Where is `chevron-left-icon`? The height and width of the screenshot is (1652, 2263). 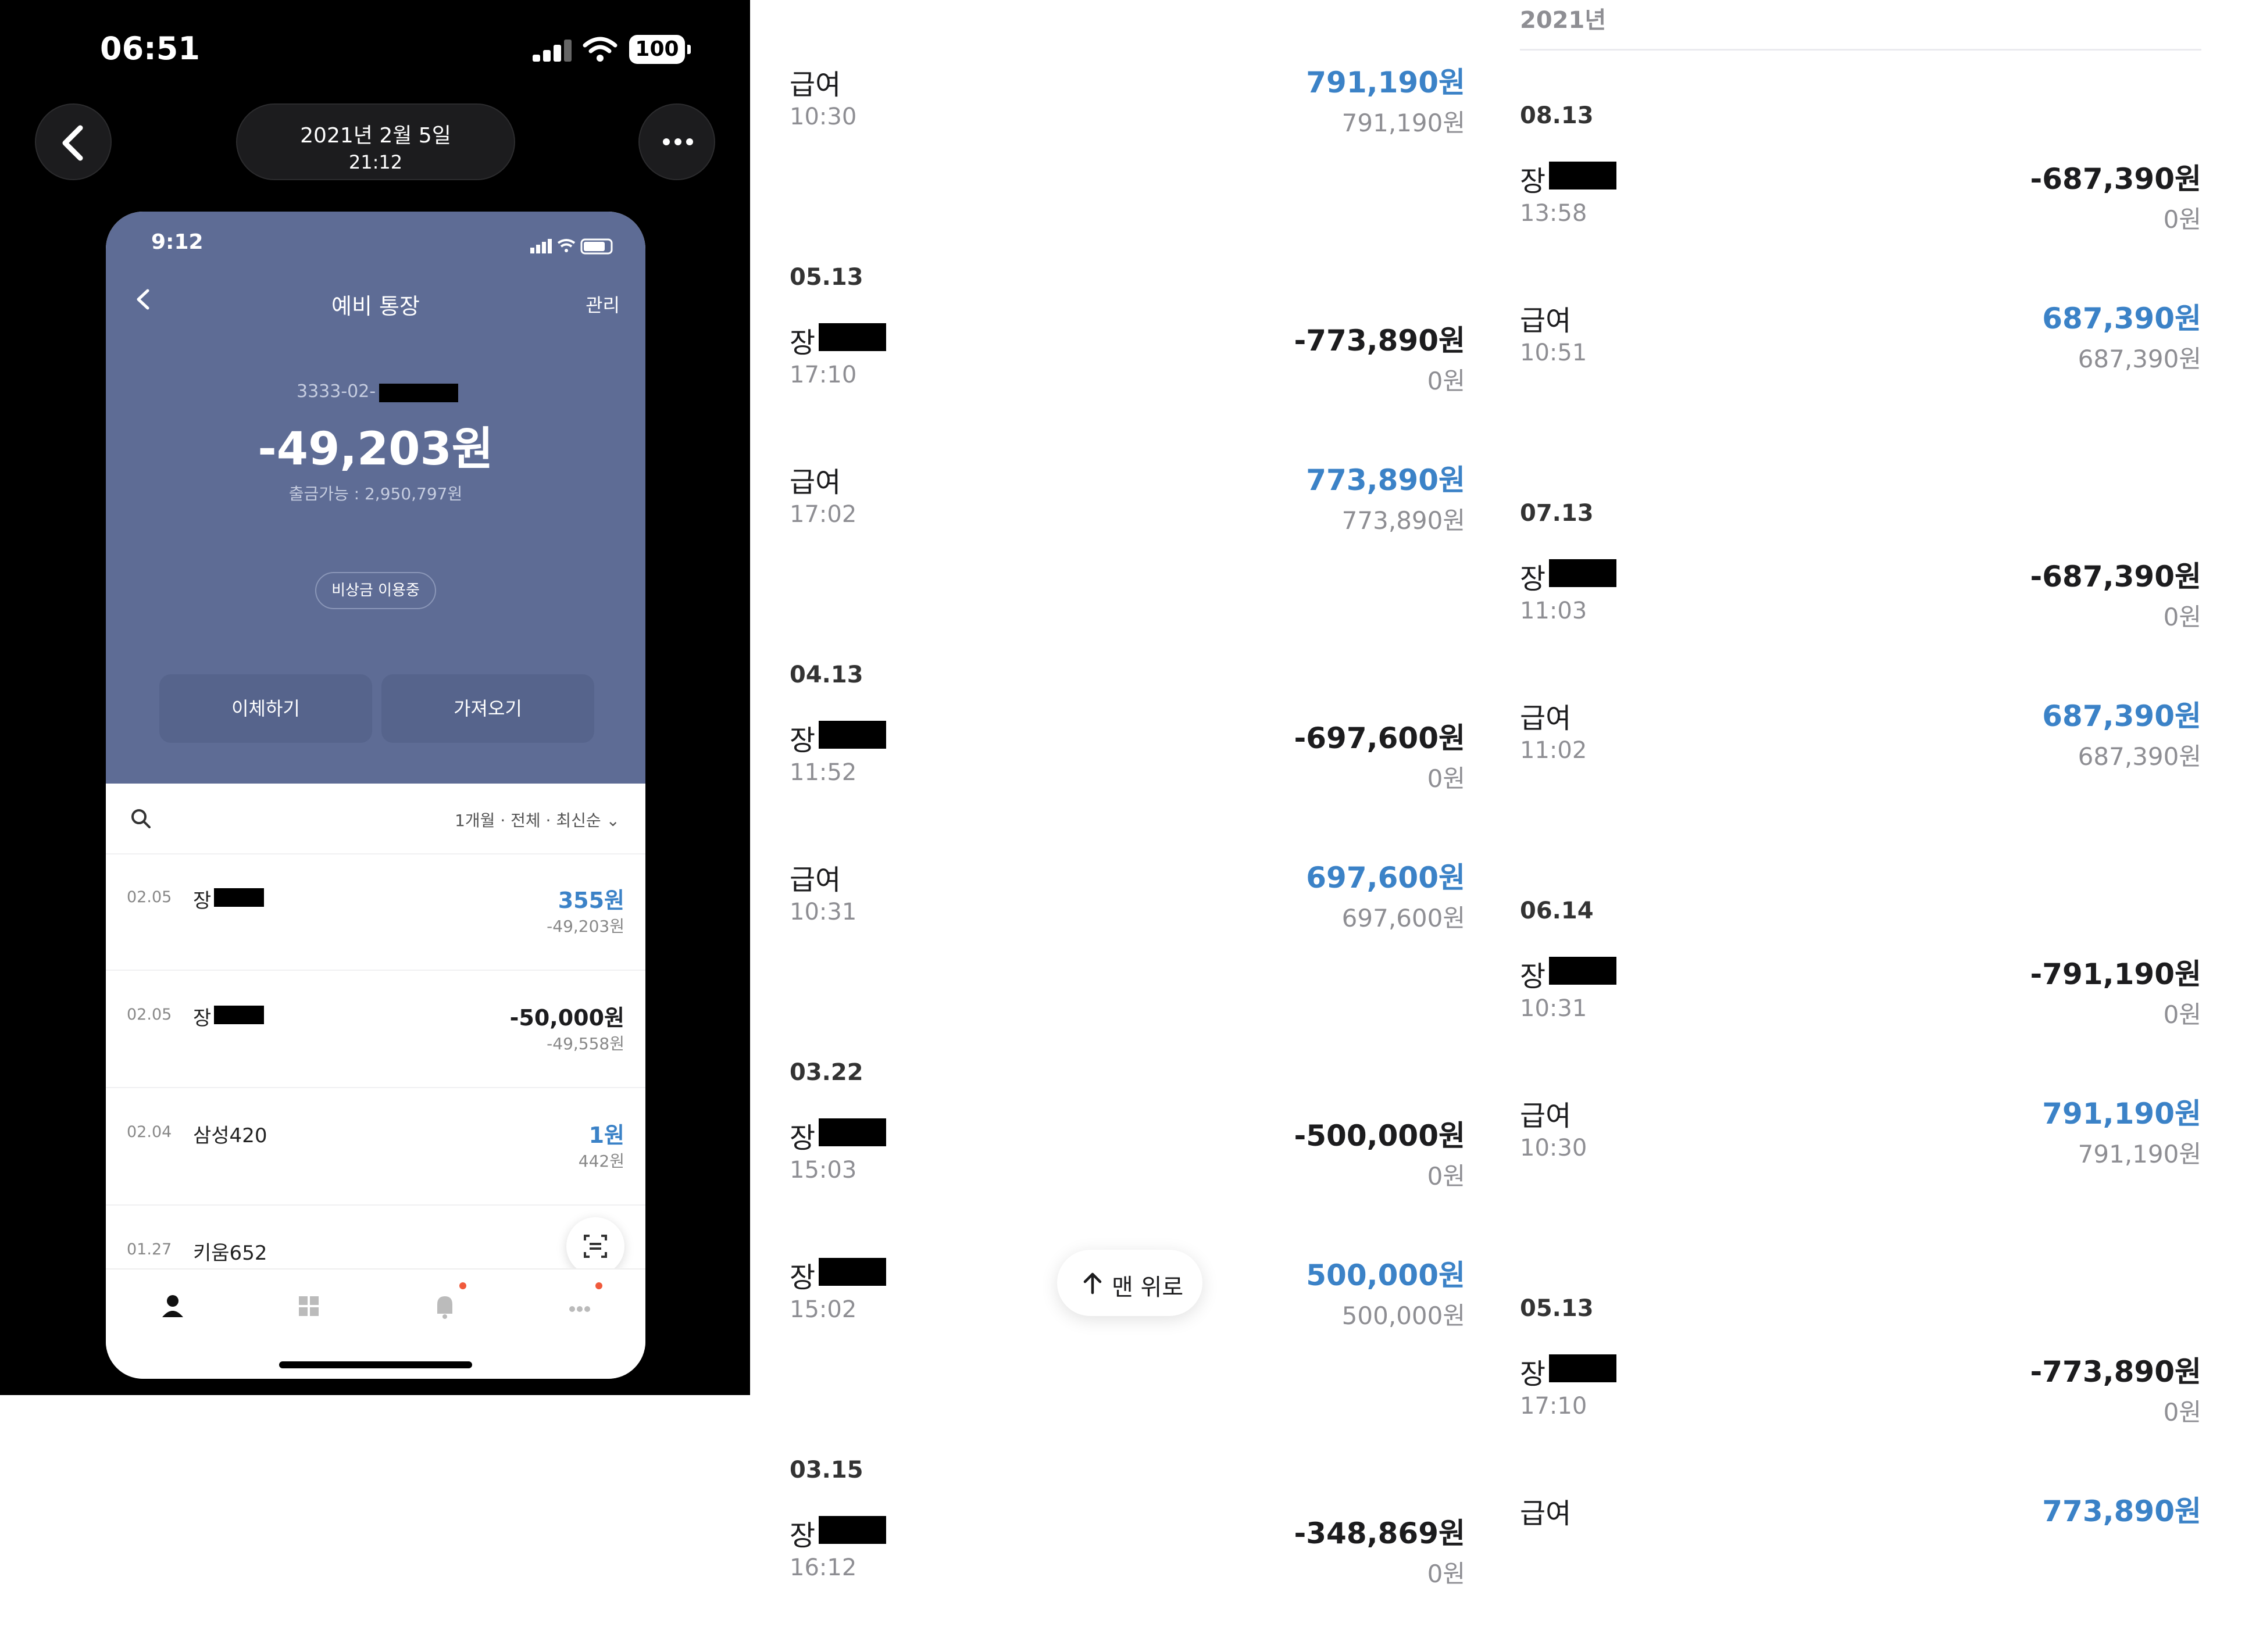
chevron-left-icon is located at coordinates (72, 143).